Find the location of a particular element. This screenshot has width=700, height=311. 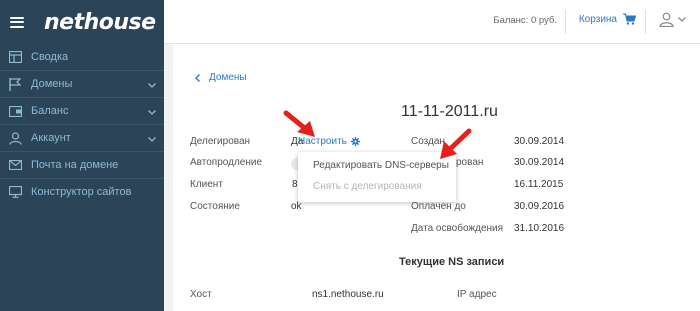

sidebar-item-account: Аккаунт is located at coordinates (82, 138).